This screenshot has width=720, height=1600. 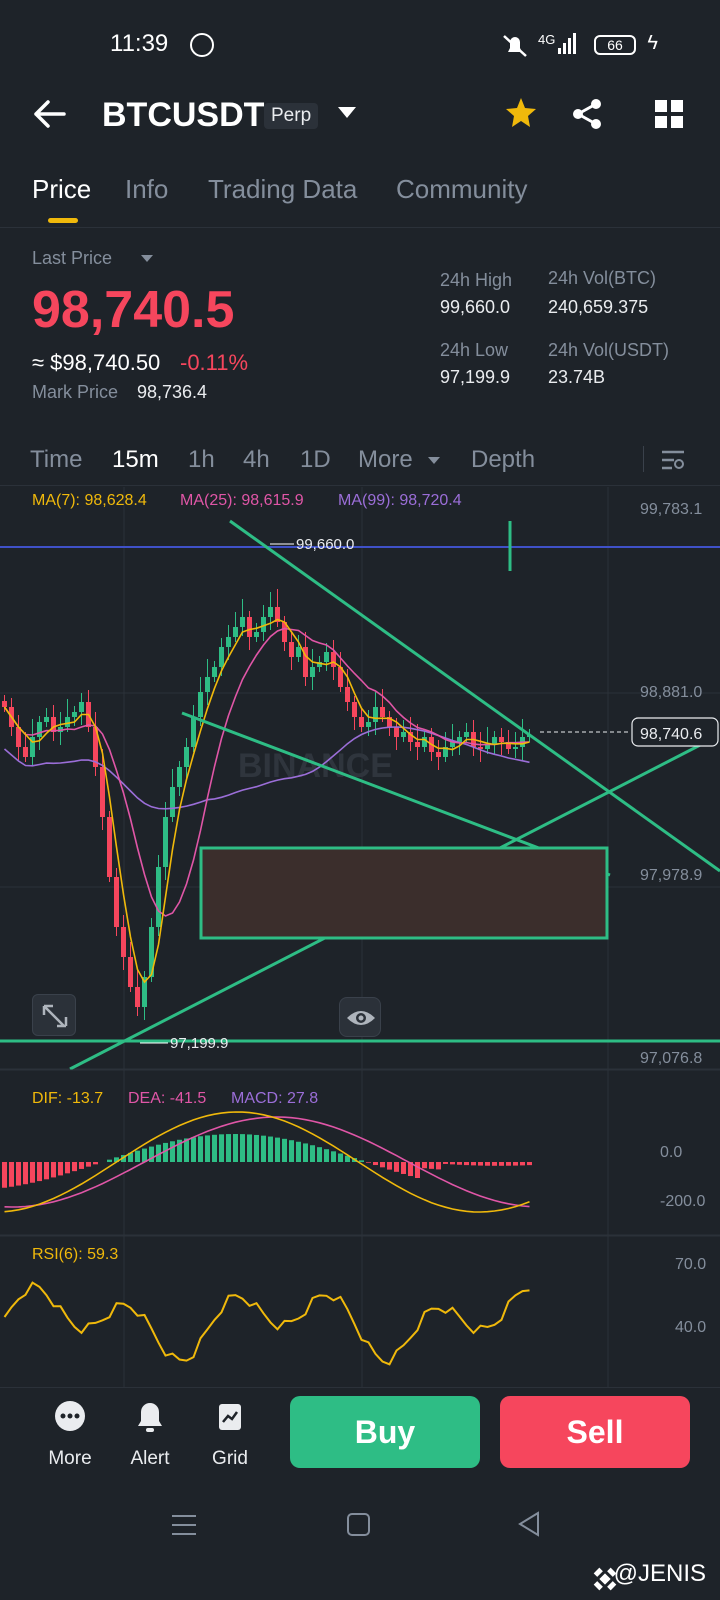 What do you see at coordinates (671, 875) in the screenshot?
I see `axis-label-3: 97,978.9` at bounding box center [671, 875].